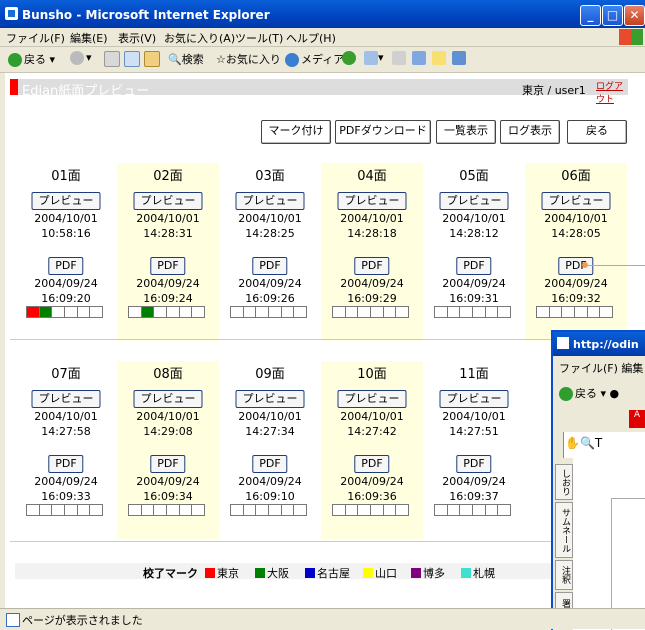 The width and height of the screenshot is (645, 630). What do you see at coordinates (439, 58) in the screenshot?
I see `discuss-button` at bounding box center [439, 58].